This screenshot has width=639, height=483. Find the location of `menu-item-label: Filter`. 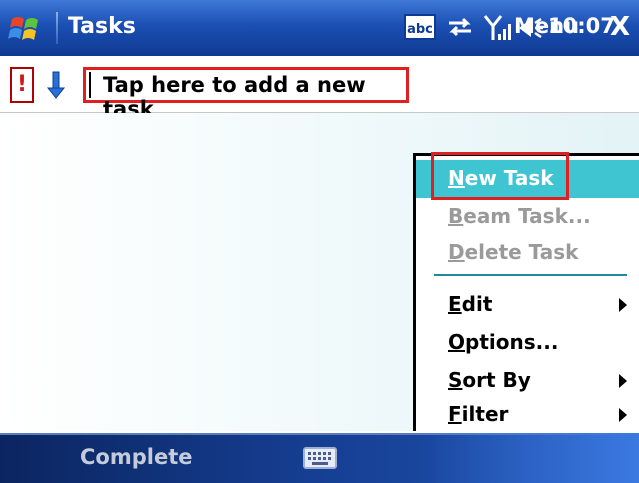

menu-item-label: Filter is located at coordinates (478, 414).